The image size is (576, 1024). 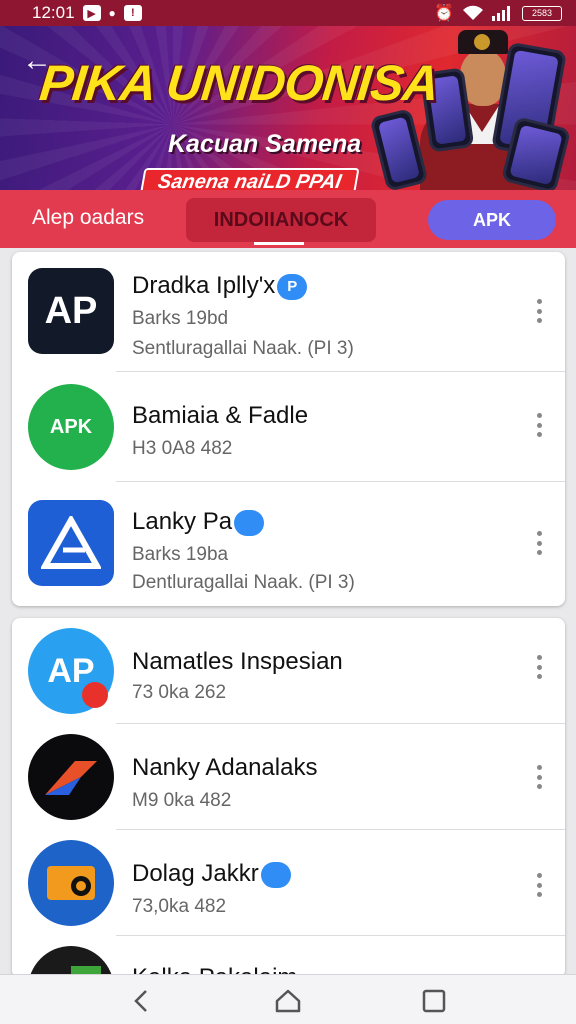 What do you see at coordinates (265, 144) in the screenshot?
I see `banner-subtitle: Kaсuan Samena` at bounding box center [265, 144].